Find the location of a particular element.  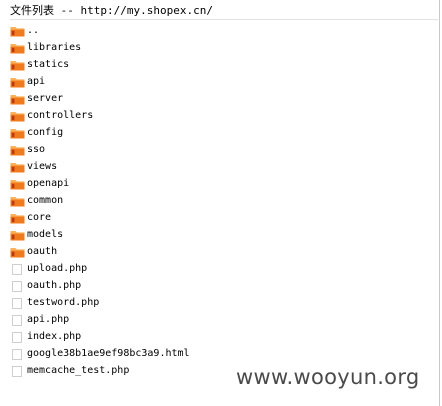

page-border is located at coordinates (439, 203).